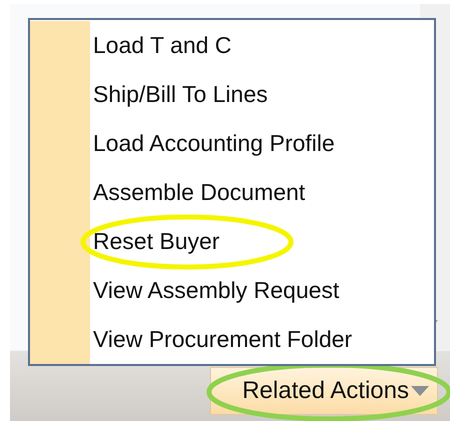 The image size is (450, 421). What do you see at coordinates (262, 143) in the screenshot?
I see `menu-item: Load Accounting Profile` at bounding box center [262, 143].